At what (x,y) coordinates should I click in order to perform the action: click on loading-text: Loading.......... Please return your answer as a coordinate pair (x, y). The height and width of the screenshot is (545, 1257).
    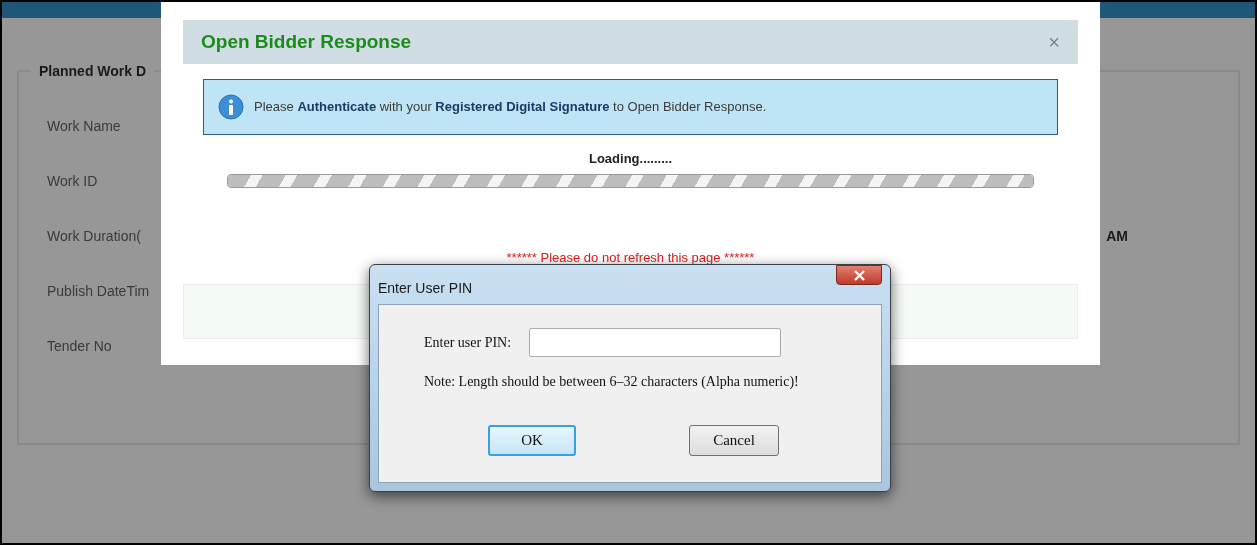
    Looking at the image, I should click on (630, 159).